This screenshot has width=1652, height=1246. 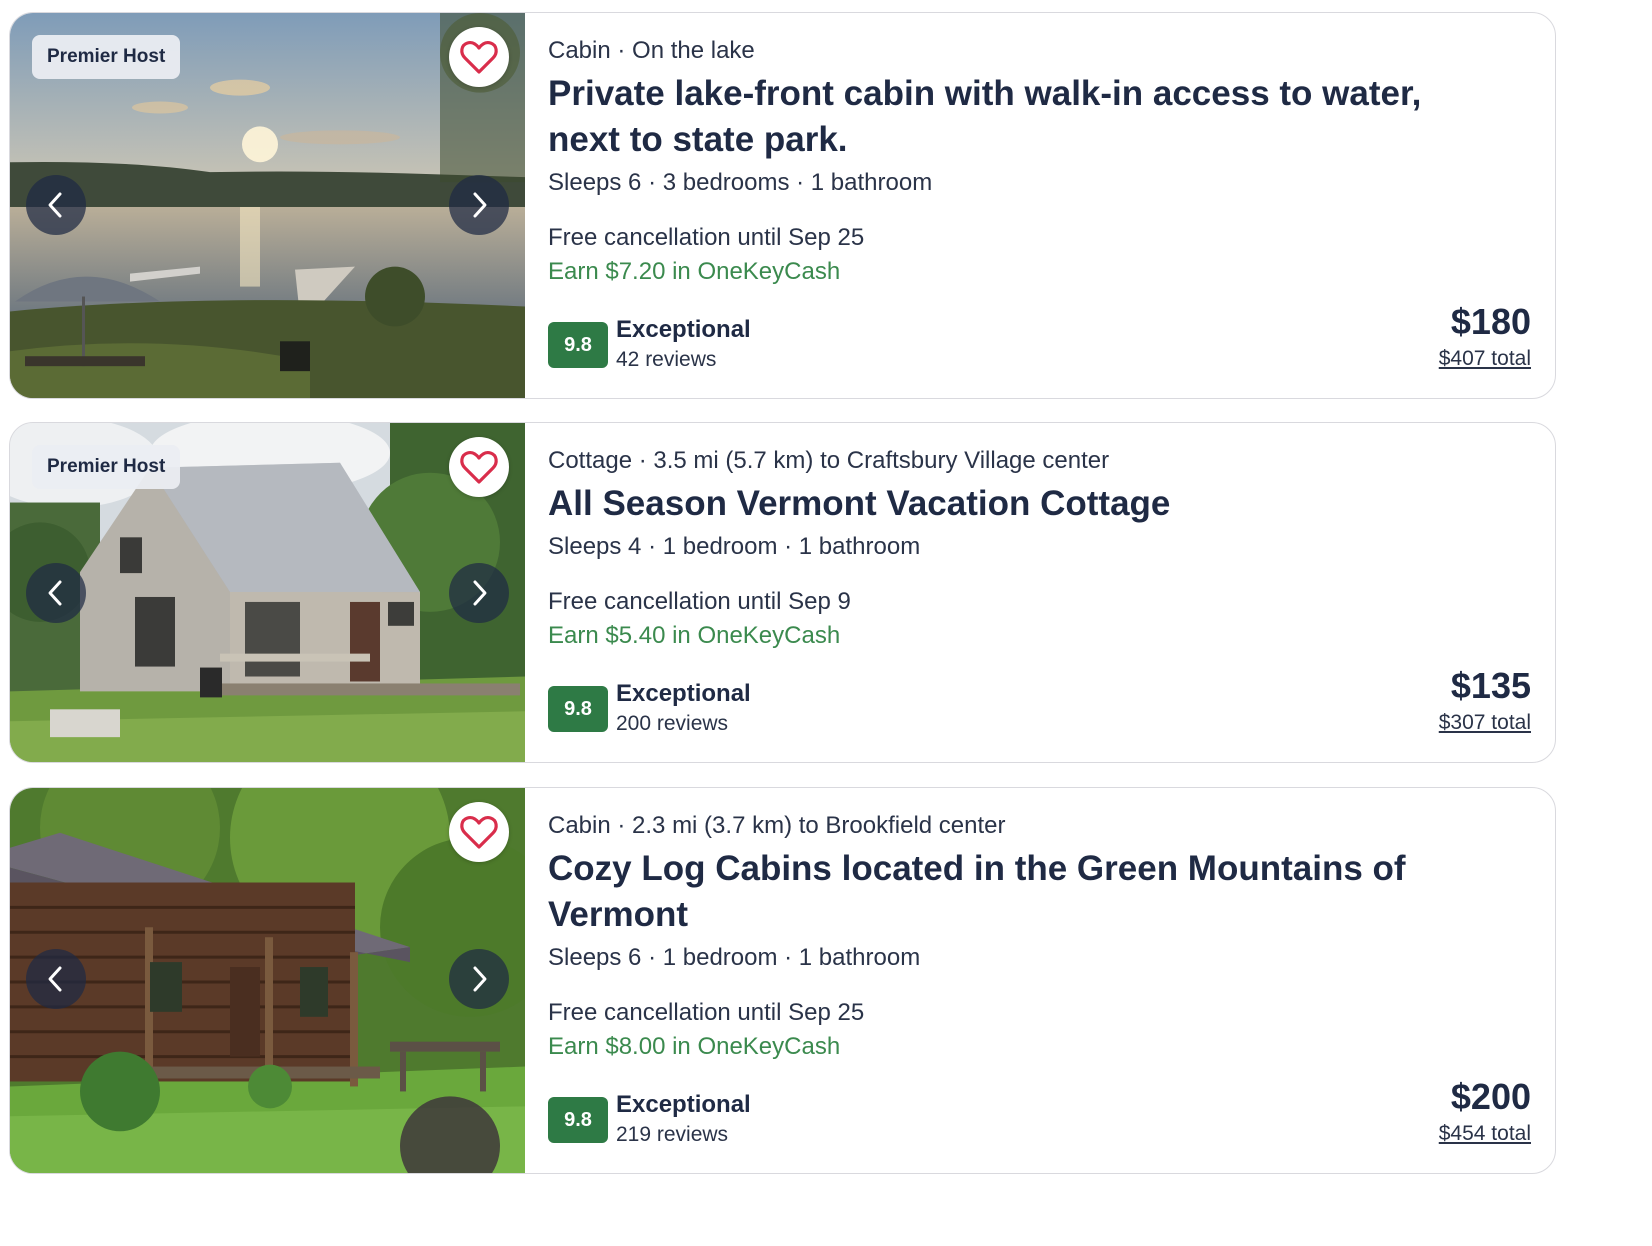 I want to click on log-cabin-photo, so click(x=267, y=980).